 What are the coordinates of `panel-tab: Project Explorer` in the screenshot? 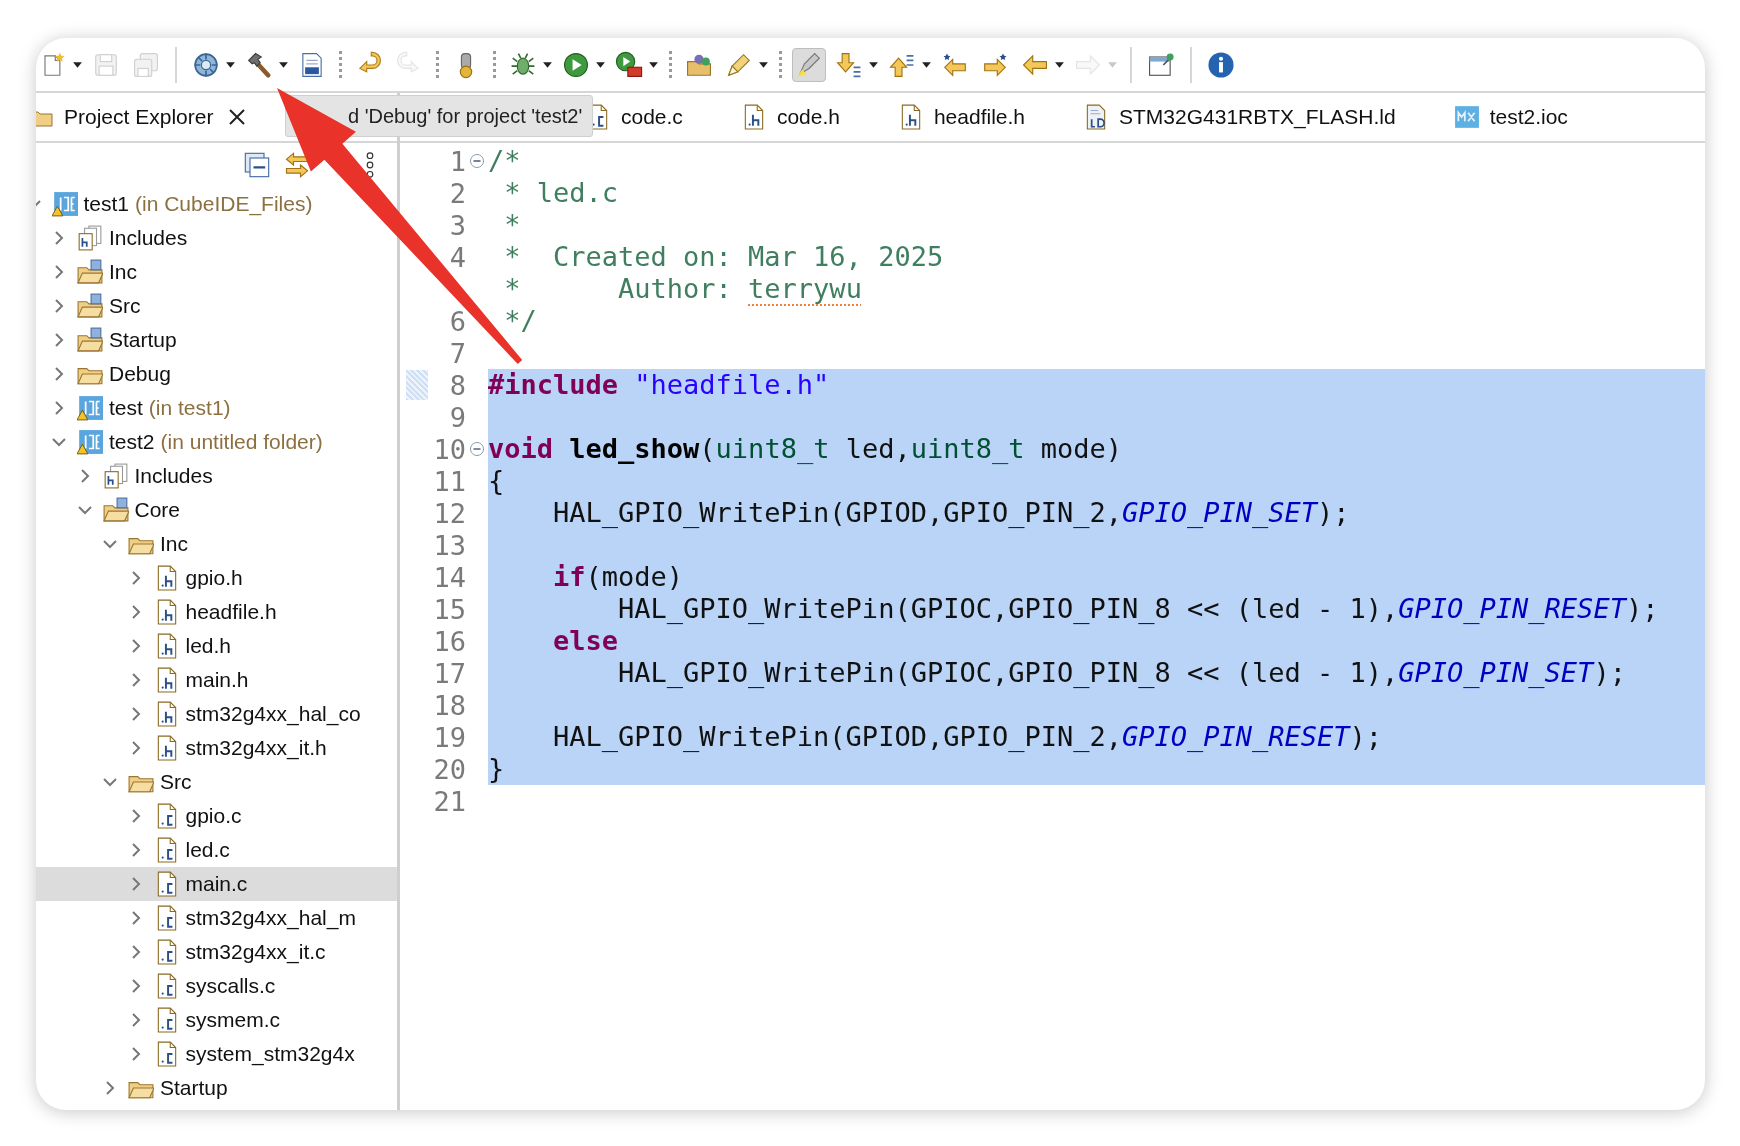 It's located at (139, 117).